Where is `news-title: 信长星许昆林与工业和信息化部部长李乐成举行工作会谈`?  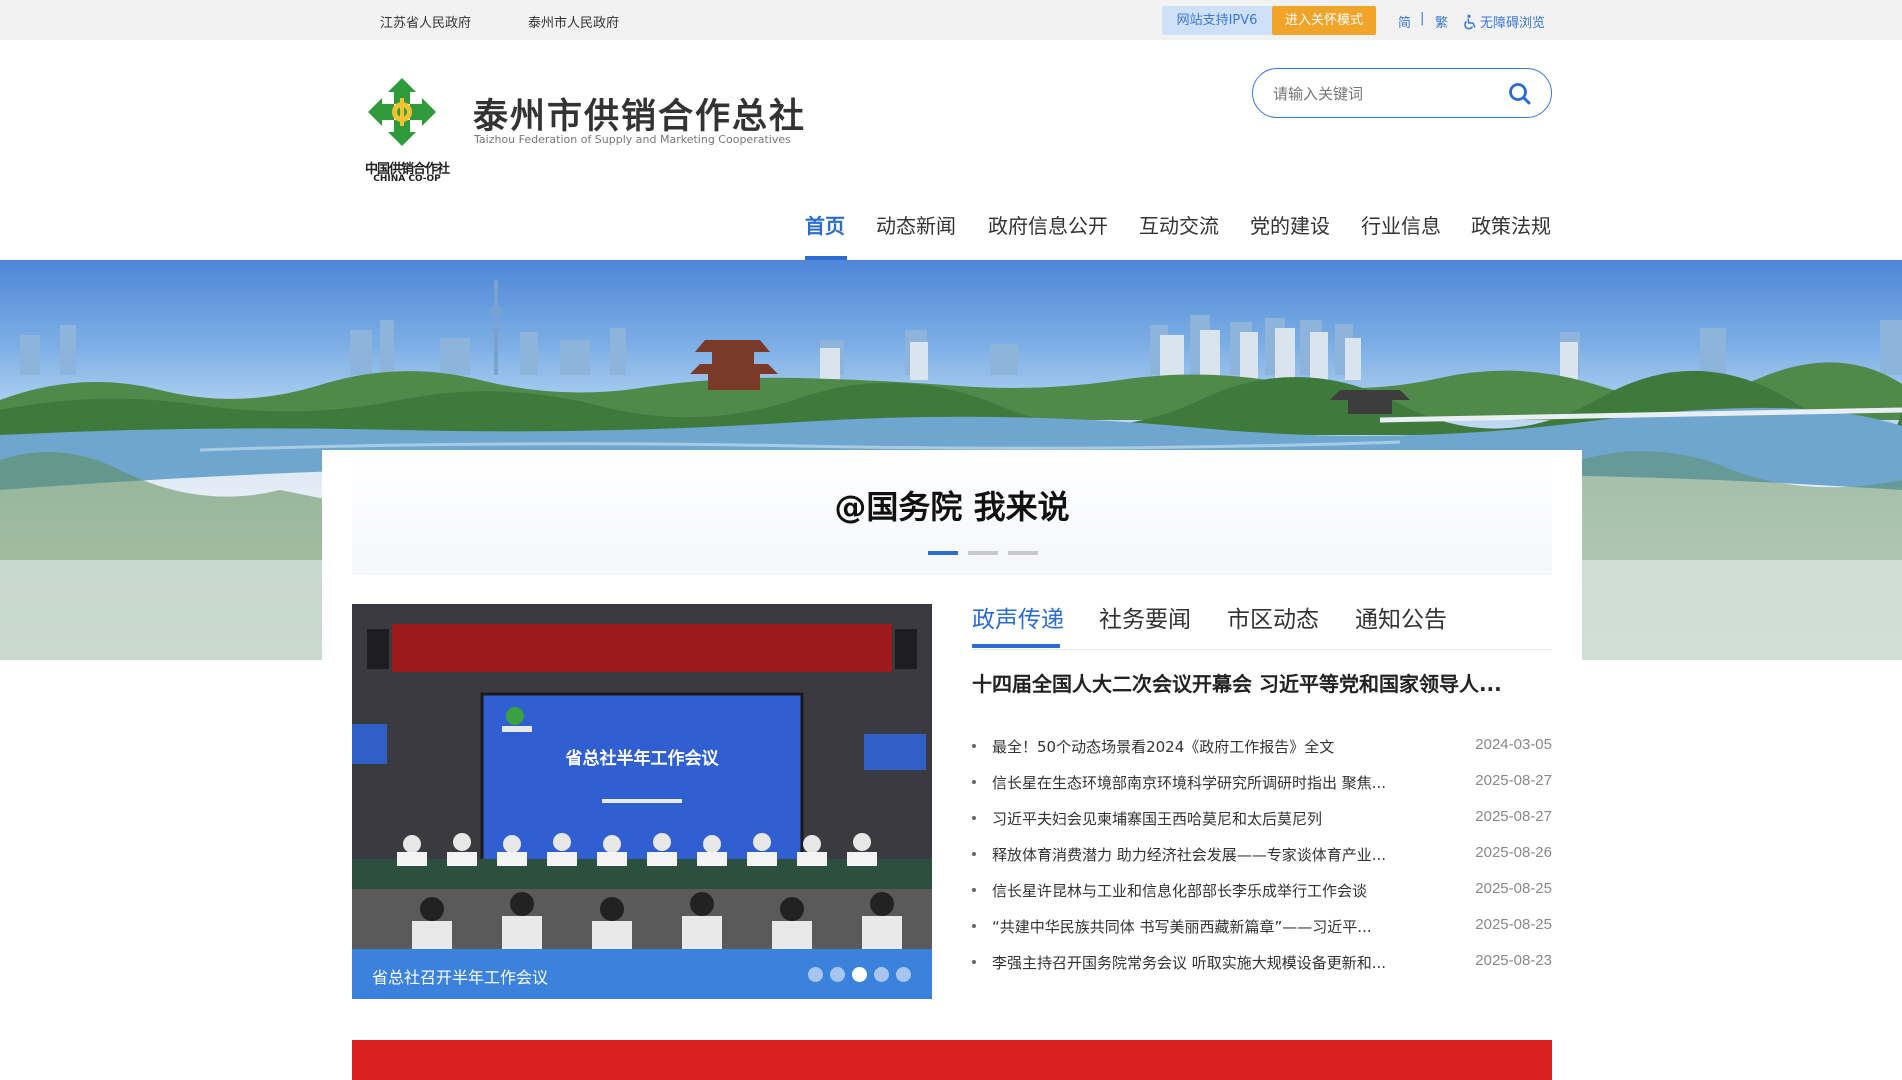 news-title: 信长星许昆林与工业和信息化部部长李乐成举行工作会谈 is located at coordinates (1212, 890).